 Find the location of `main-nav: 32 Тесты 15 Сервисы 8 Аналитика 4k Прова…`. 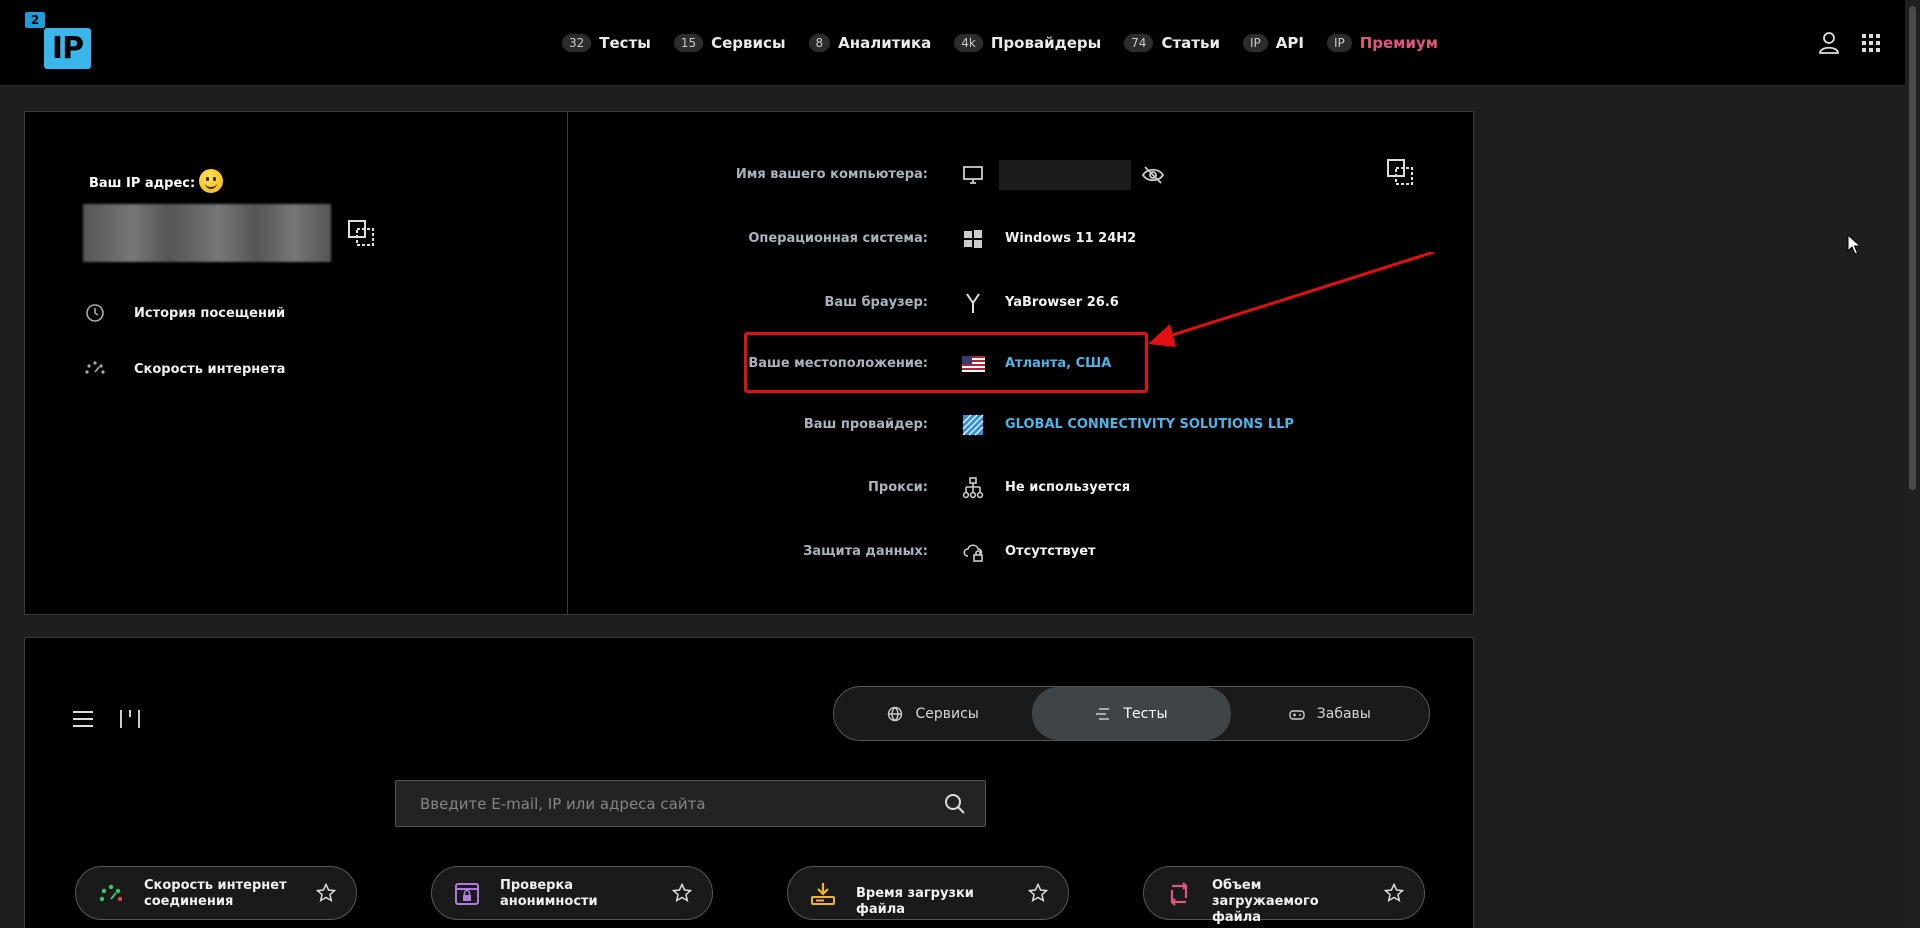

main-nav: 32 Тесты 15 Сервисы 8 Аналитика 4k Прова… is located at coordinates (1011, 43).